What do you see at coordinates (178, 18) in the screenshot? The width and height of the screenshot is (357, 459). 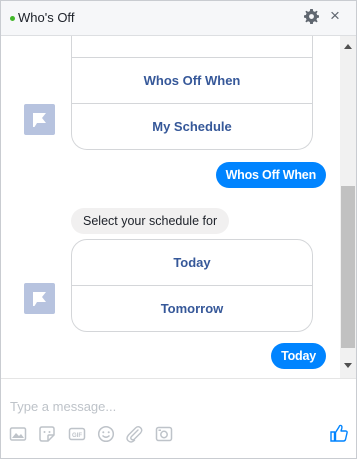 I see `chat-header: Who's Off ×` at bounding box center [178, 18].